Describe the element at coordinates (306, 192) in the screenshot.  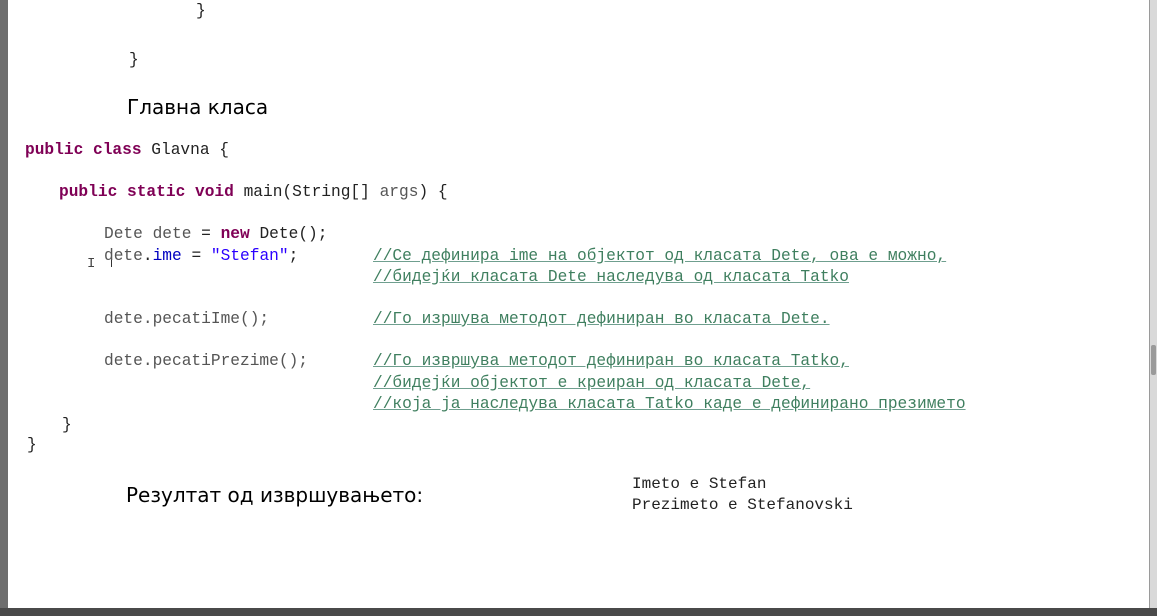
I see `code-text: main(String[]` at that location.